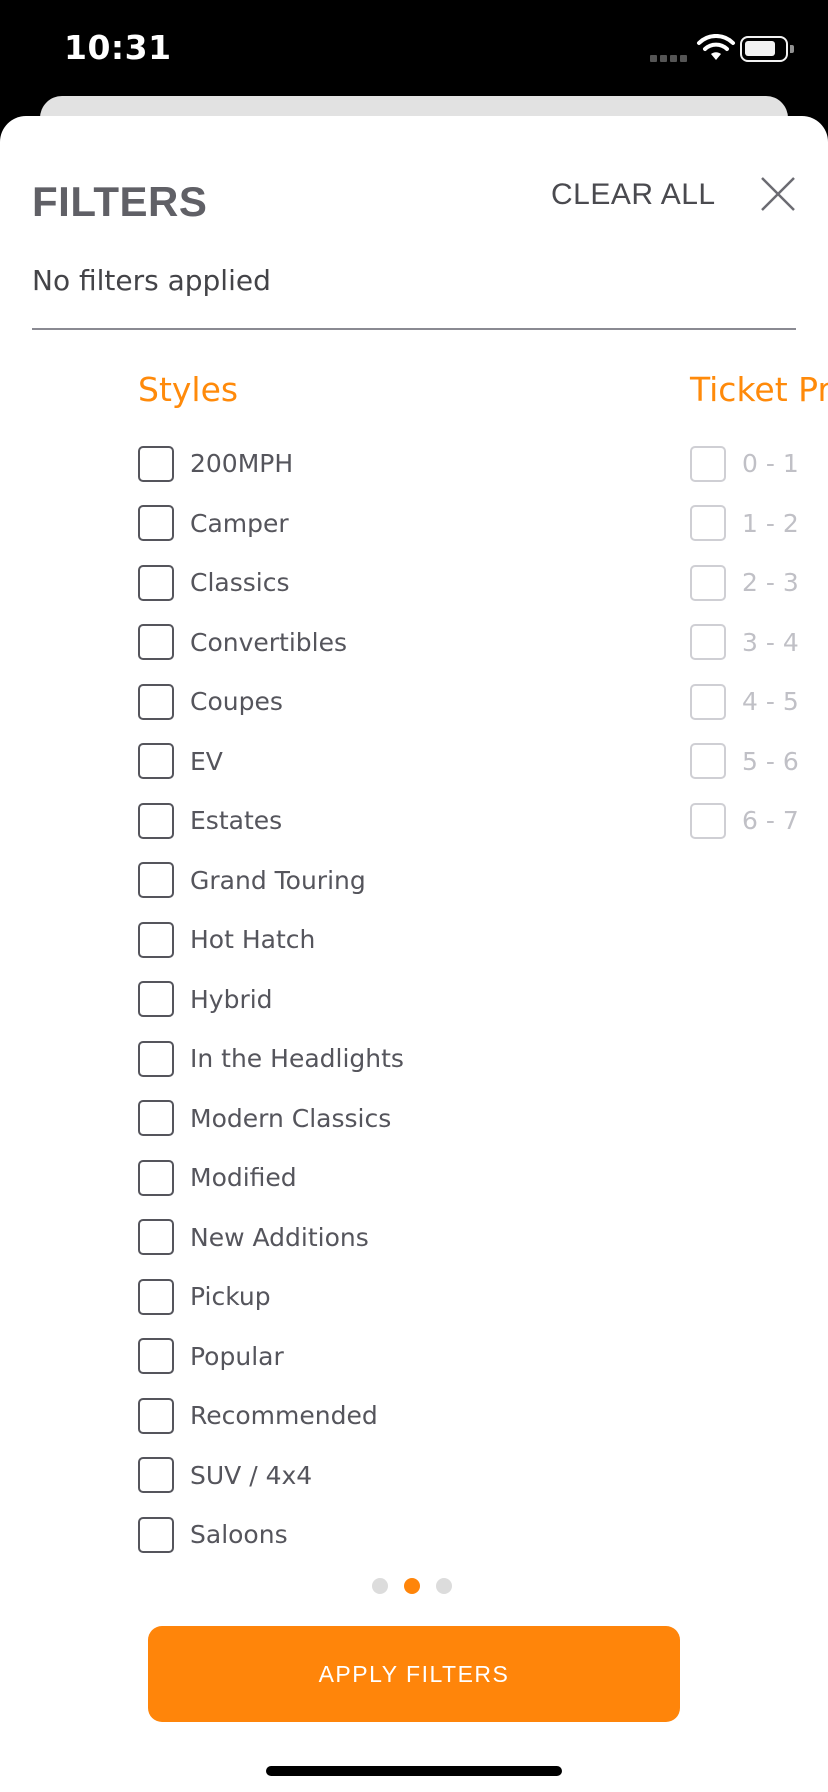 This screenshot has height=1792, width=828. What do you see at coordinates (770, 642) in the screenshot?
I see `ticket-price-option-label: 3 - 4` at bounding box center [770, 642].